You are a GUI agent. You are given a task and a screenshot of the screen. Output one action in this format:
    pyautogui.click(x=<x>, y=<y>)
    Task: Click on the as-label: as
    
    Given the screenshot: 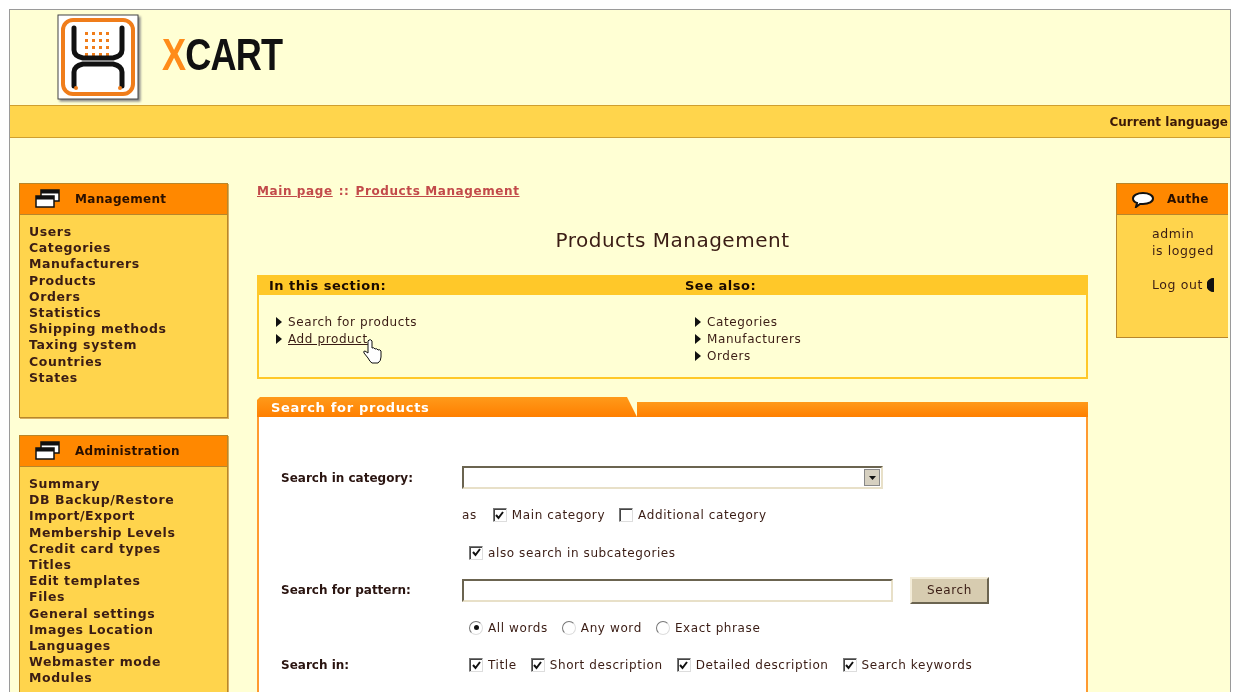 What is the action you would take?
    pyautogui.click(x=469, y=515)
    